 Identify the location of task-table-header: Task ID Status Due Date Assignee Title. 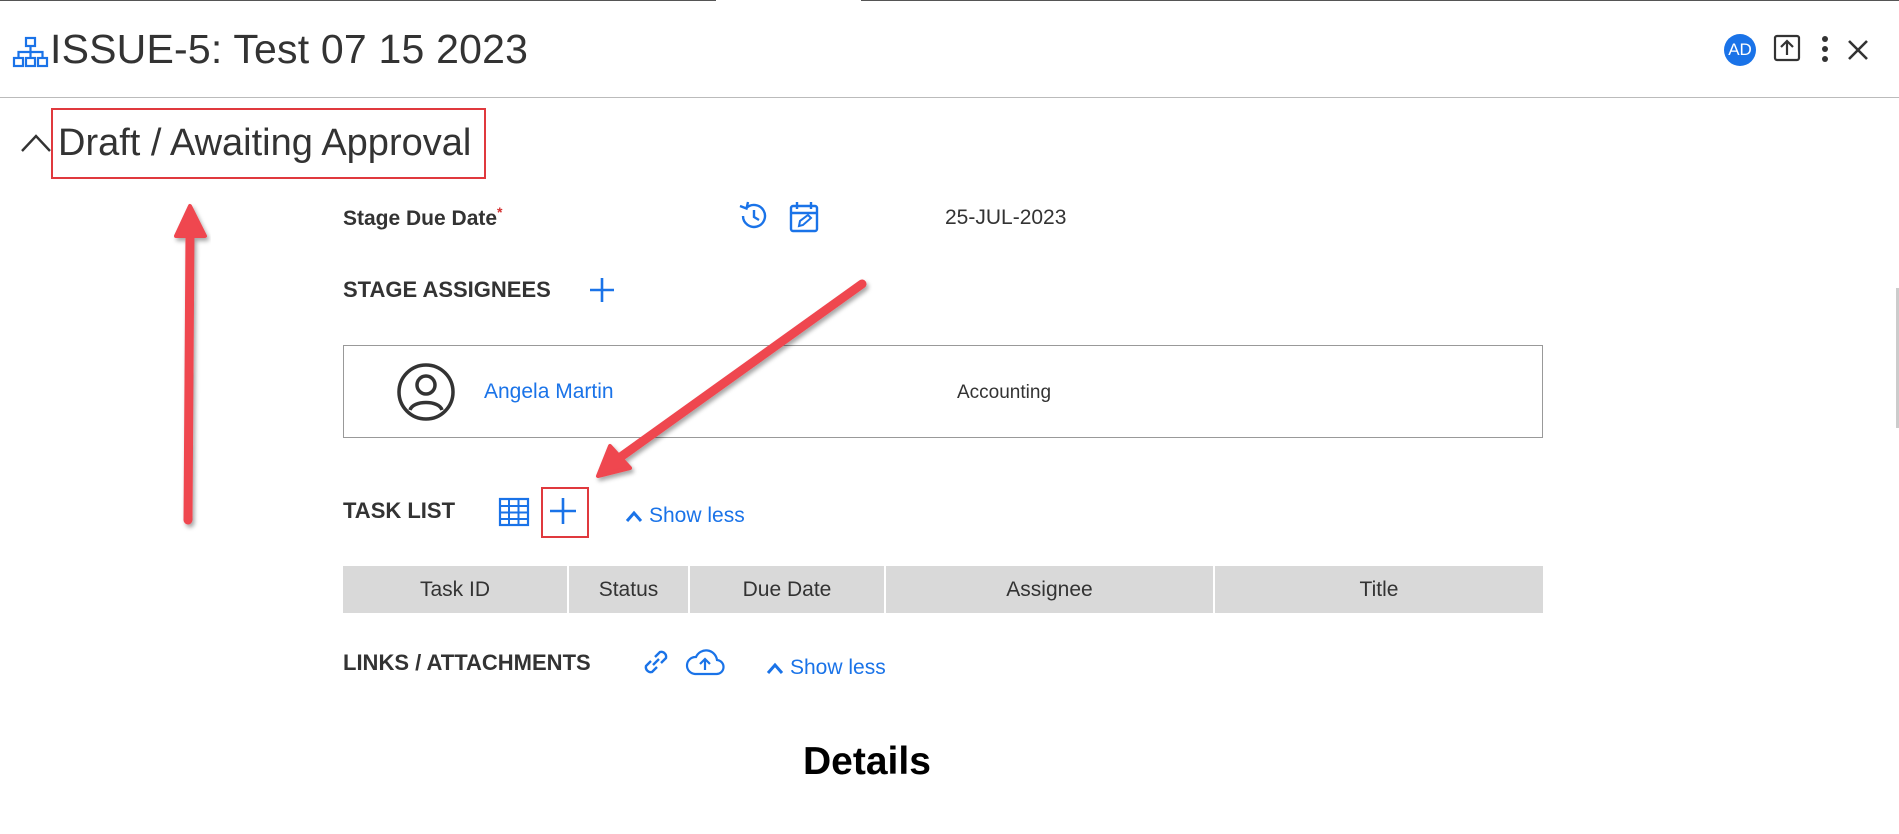
(943, 589).